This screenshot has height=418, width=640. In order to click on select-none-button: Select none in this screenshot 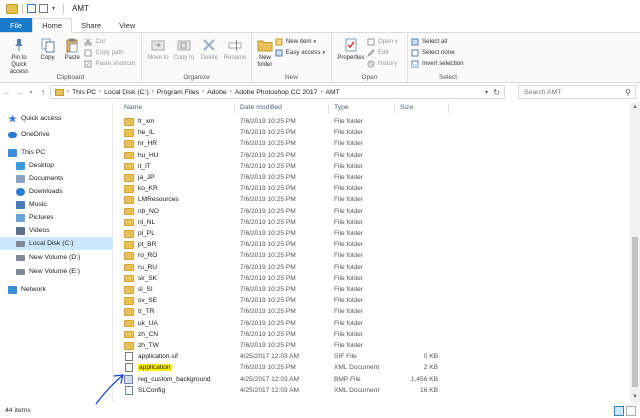, I will do `click(439, 52)`.